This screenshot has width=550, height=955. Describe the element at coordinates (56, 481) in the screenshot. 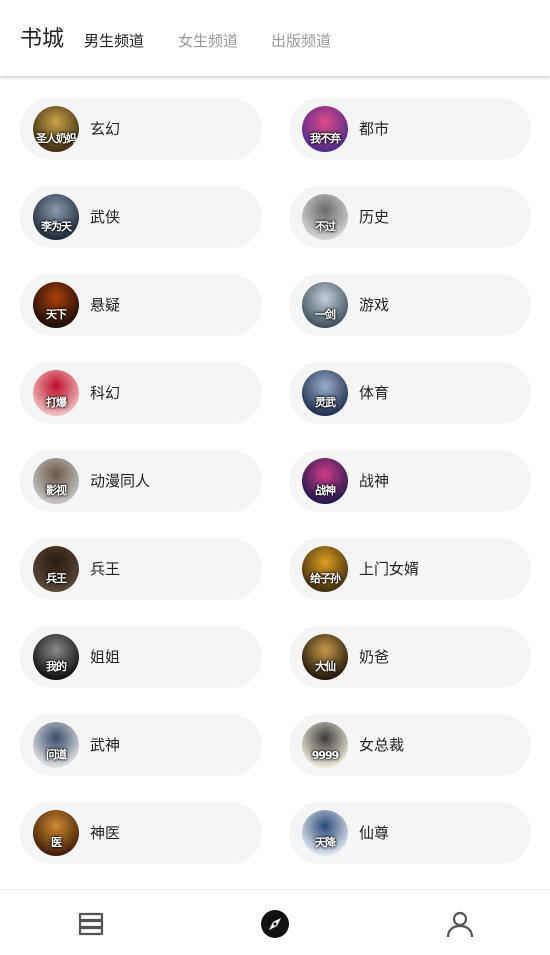

I see `category-cover-image: 影视` at that location.